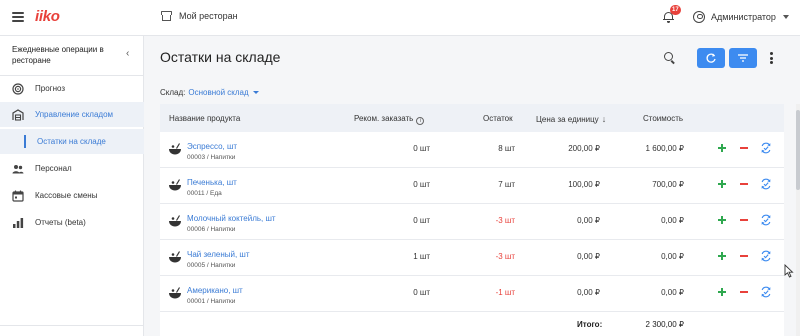 The width and height of the screenshot is (800, 336). Describe the element at coordinates (218, 254) in the screenshot. I see `product-name-link: Чай зеленый, шт` at that location.